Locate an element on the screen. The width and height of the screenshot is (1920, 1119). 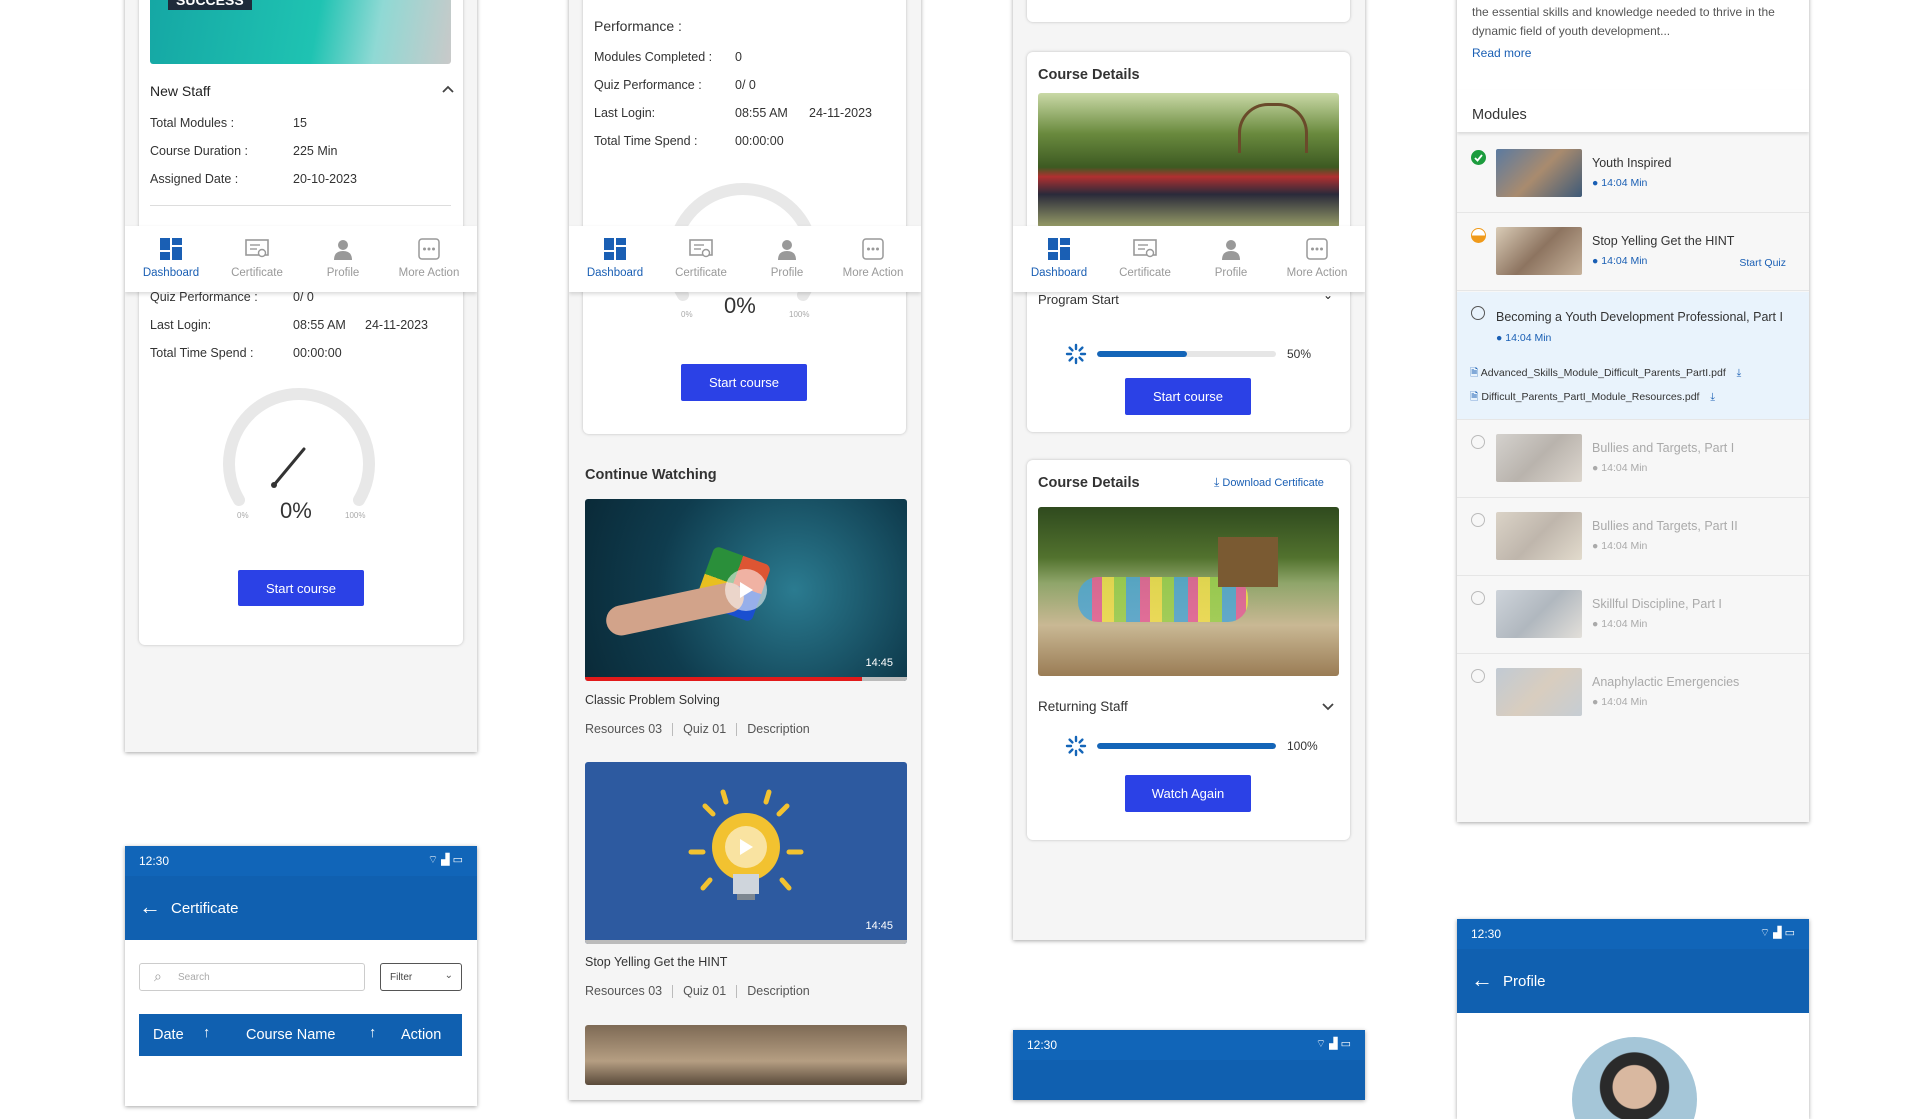
video-title: Stop Yelling Get the HINT is located at coordinates (656, 962).